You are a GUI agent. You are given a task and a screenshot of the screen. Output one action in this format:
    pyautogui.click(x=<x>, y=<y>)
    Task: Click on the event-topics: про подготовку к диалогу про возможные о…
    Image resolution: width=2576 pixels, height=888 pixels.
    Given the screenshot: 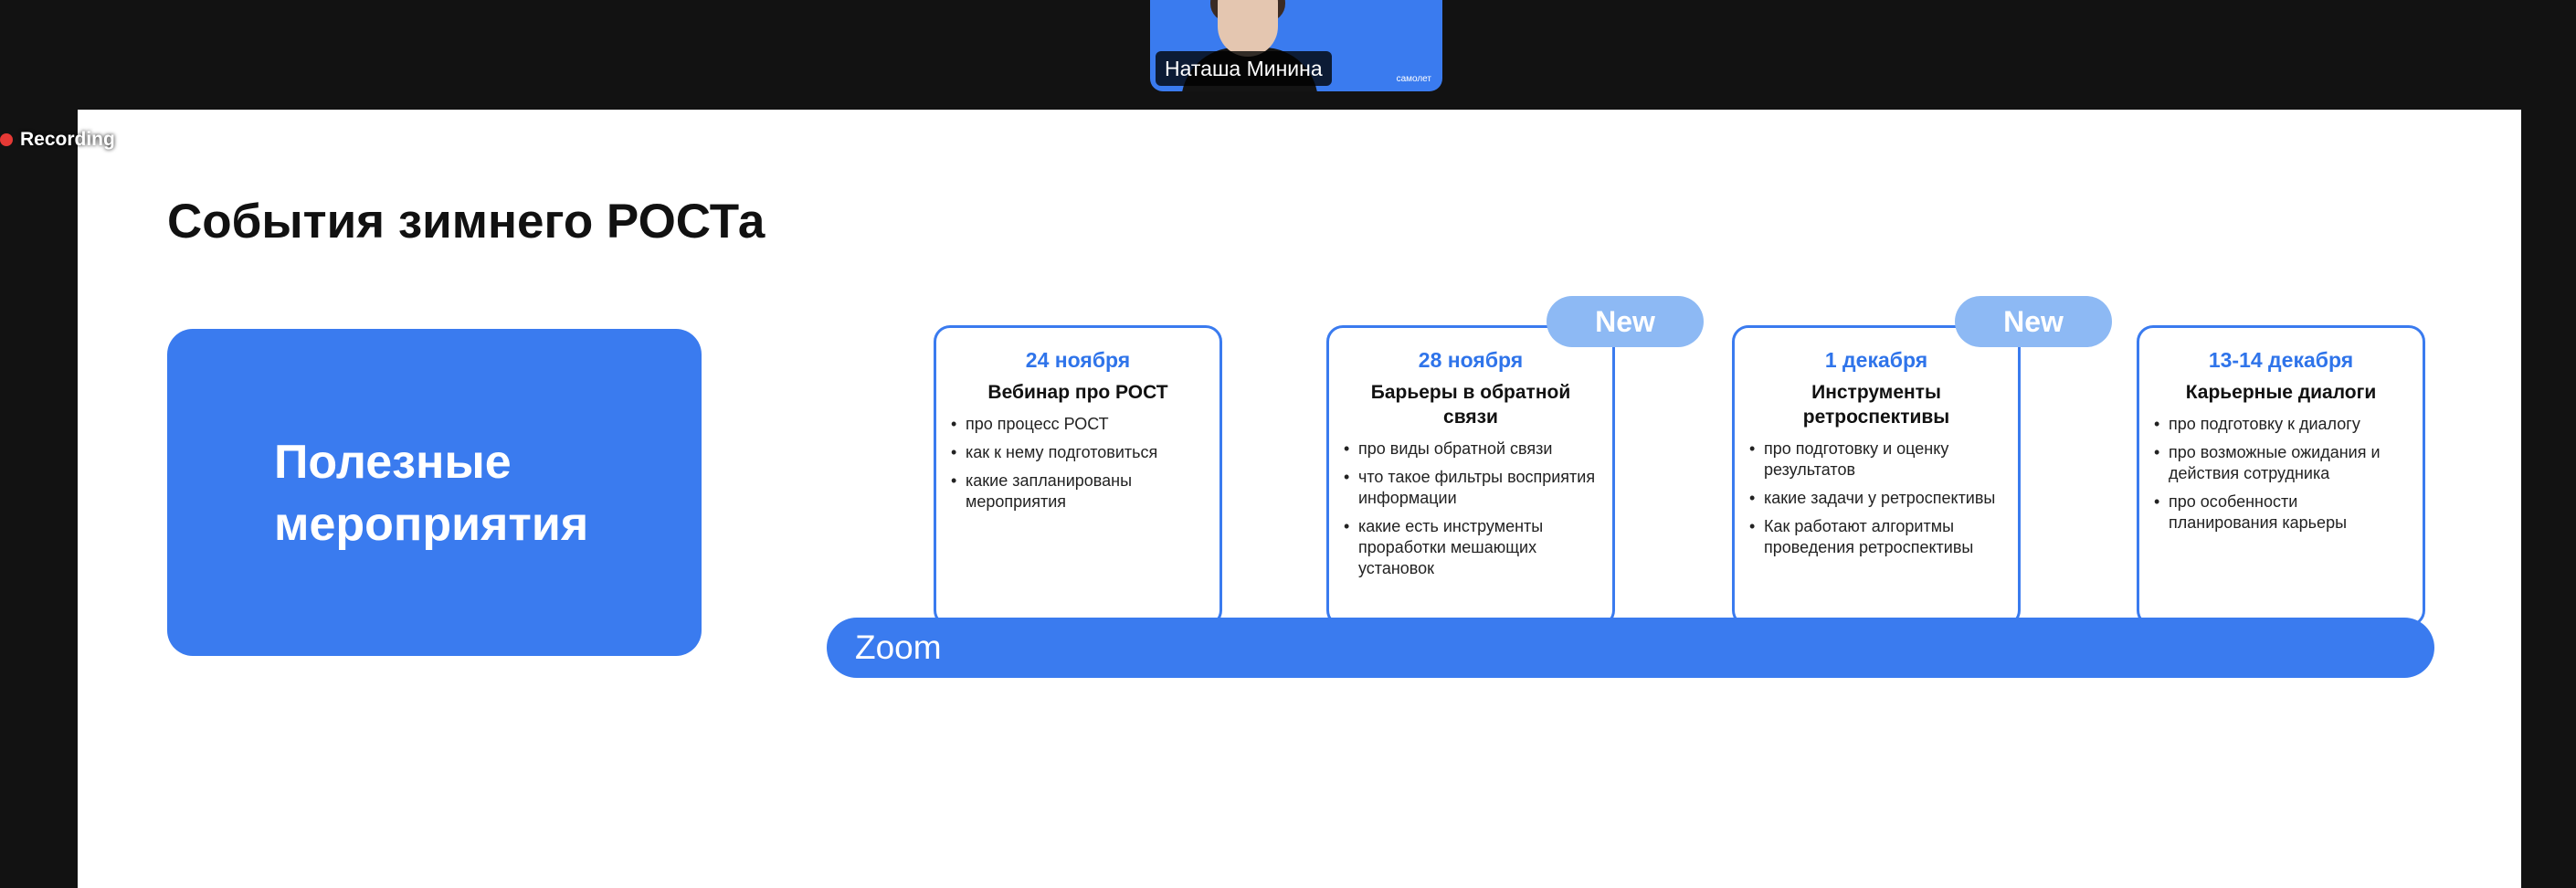 What is the action you would take?
    pyautogui.click(x=2281, y=474)
    